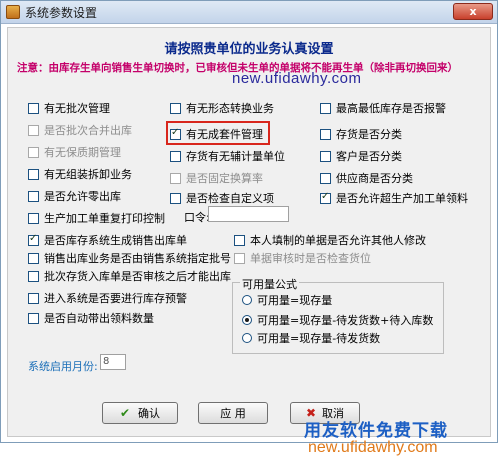 The image size is (500, 457). I want to click on option-col1-0: 有无批次管理, so click(69, 108).